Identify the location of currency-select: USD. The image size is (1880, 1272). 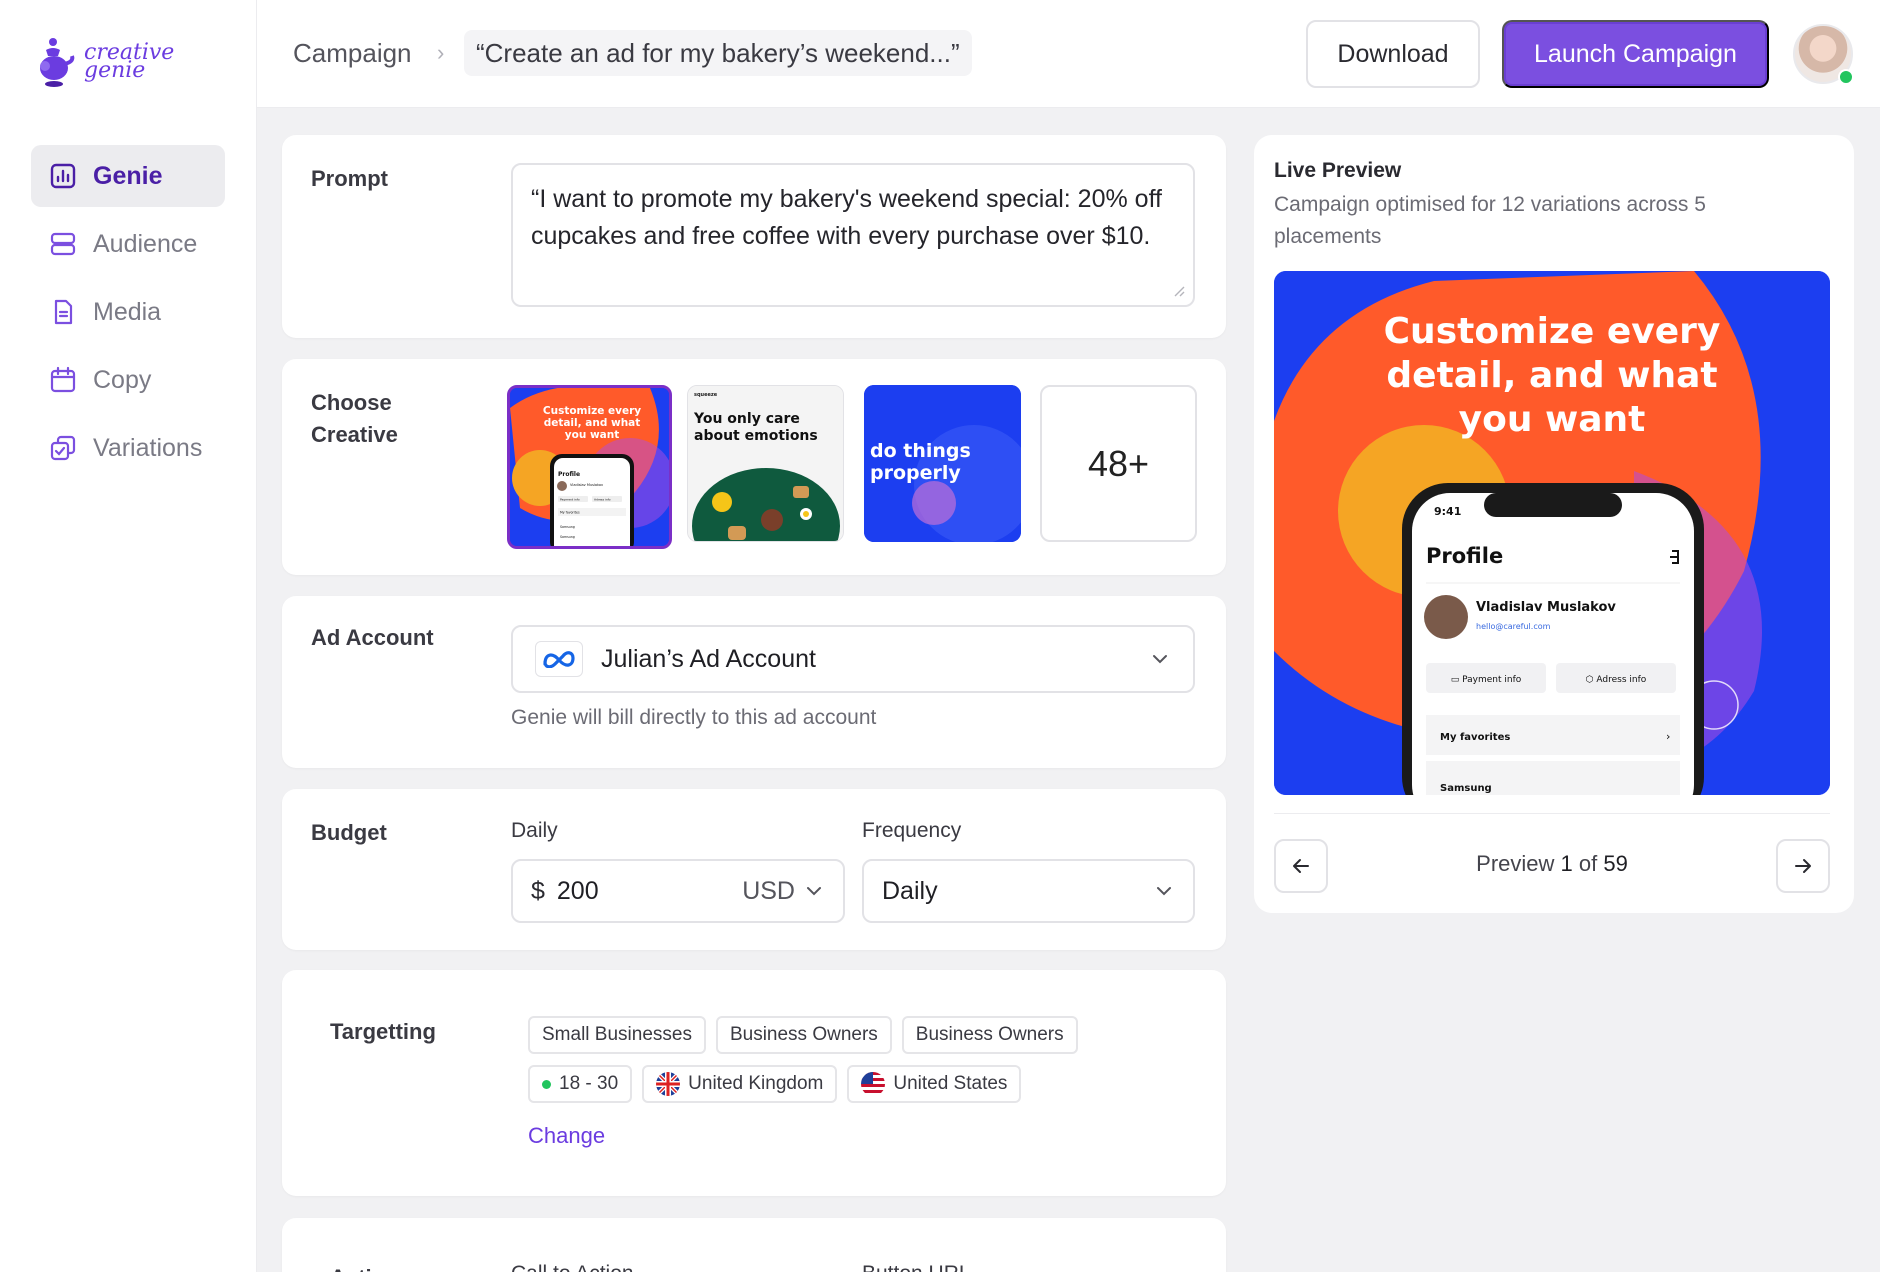
(768, 891).